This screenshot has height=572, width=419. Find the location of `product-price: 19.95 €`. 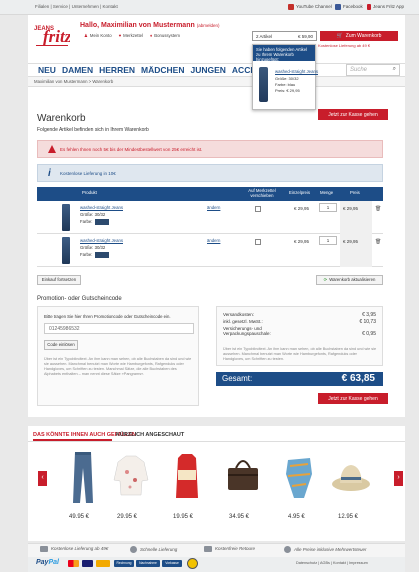

product-price: 19.95 € is located at coordinates (183, 517).